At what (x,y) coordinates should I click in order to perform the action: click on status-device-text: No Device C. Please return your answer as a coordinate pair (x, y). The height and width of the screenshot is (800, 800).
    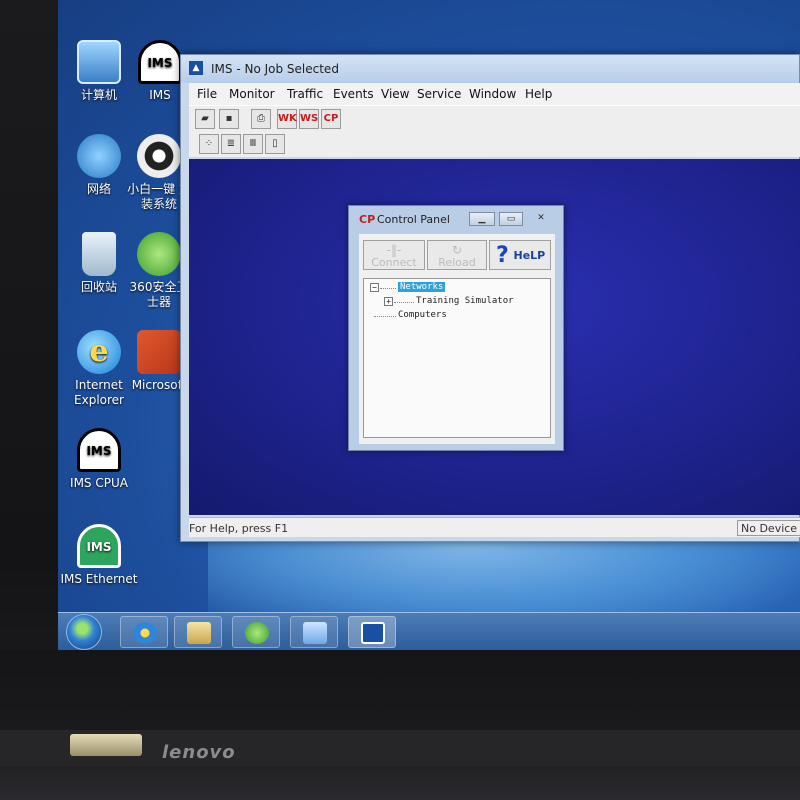
    Looking at the image, I should click on (768, 528).